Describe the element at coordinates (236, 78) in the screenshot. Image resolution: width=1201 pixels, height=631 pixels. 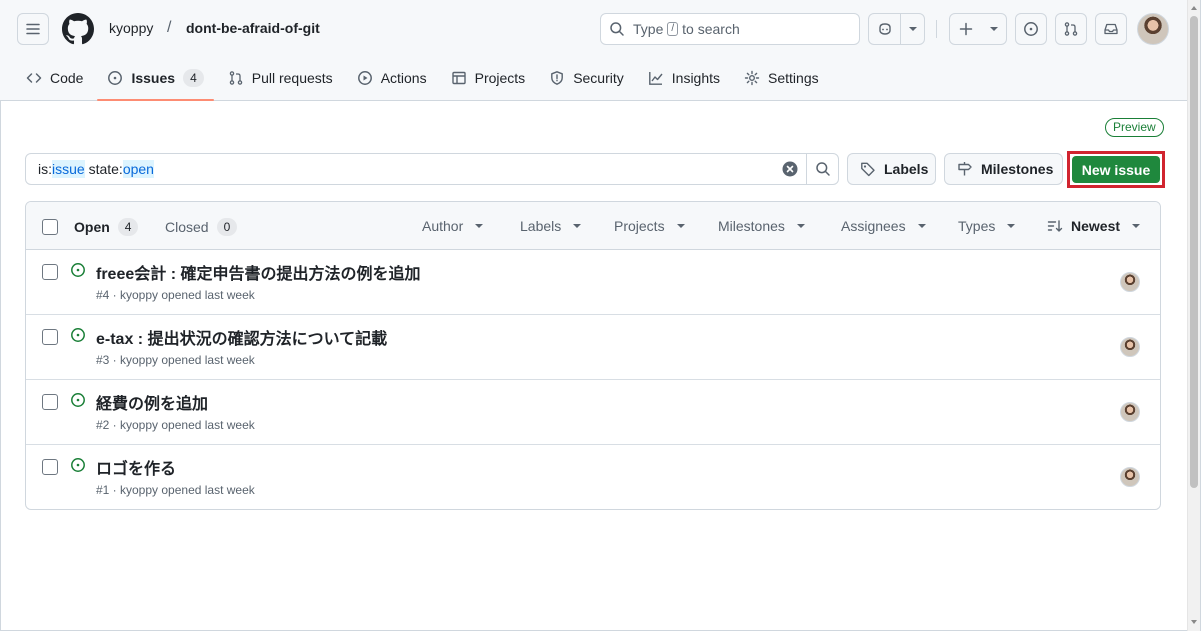
I see `git-pull-request-icon` at that location.